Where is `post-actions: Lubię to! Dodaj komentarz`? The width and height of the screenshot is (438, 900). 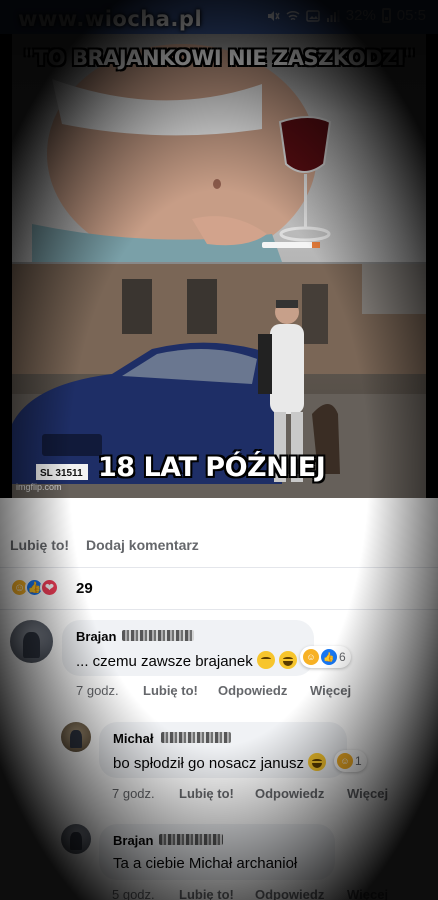 post-actions: Lubię to! Dodaj komentarz is located at coordinates (219, 546).